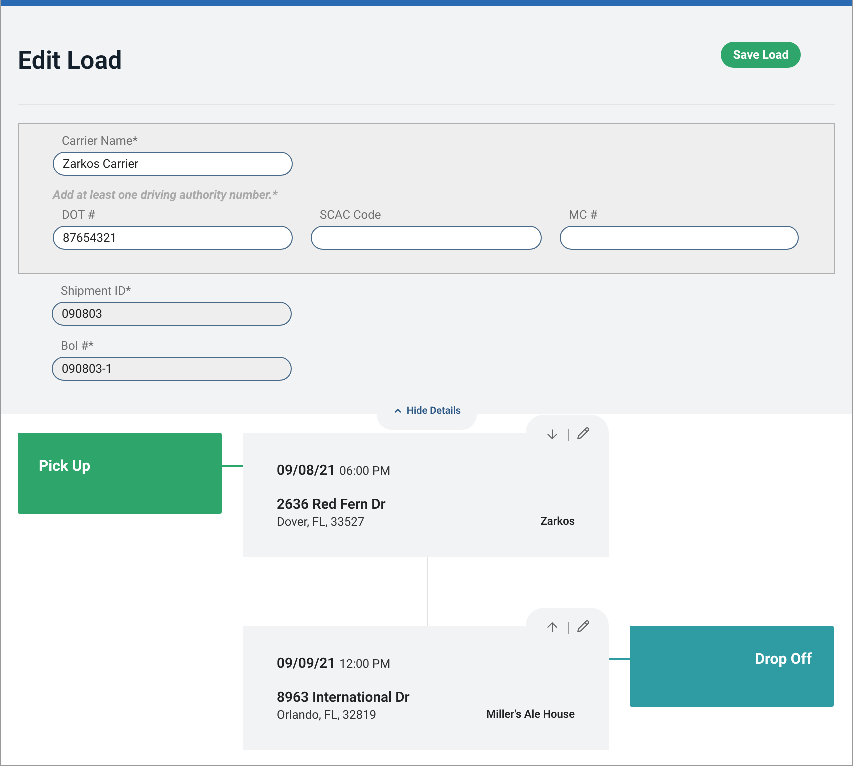 The height and width of the screenshot is (766, 853). What do you see at coordinates (365, 471) in the screenshot?
I see `stop-time: 06:00 PM` at bounding box center [365, 471].